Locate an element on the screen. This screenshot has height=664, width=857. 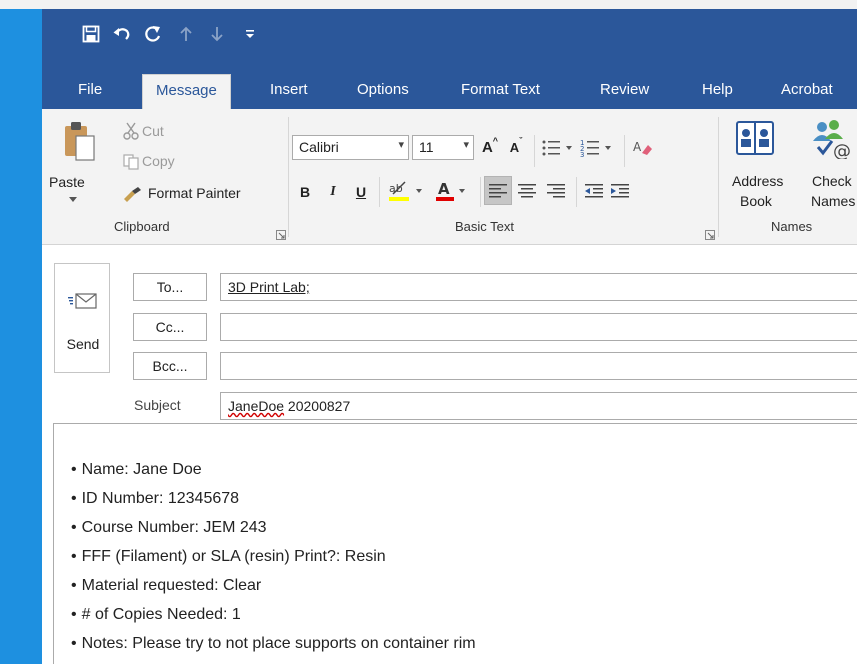
names-group-label: Names is located at coordinates (792, 226).